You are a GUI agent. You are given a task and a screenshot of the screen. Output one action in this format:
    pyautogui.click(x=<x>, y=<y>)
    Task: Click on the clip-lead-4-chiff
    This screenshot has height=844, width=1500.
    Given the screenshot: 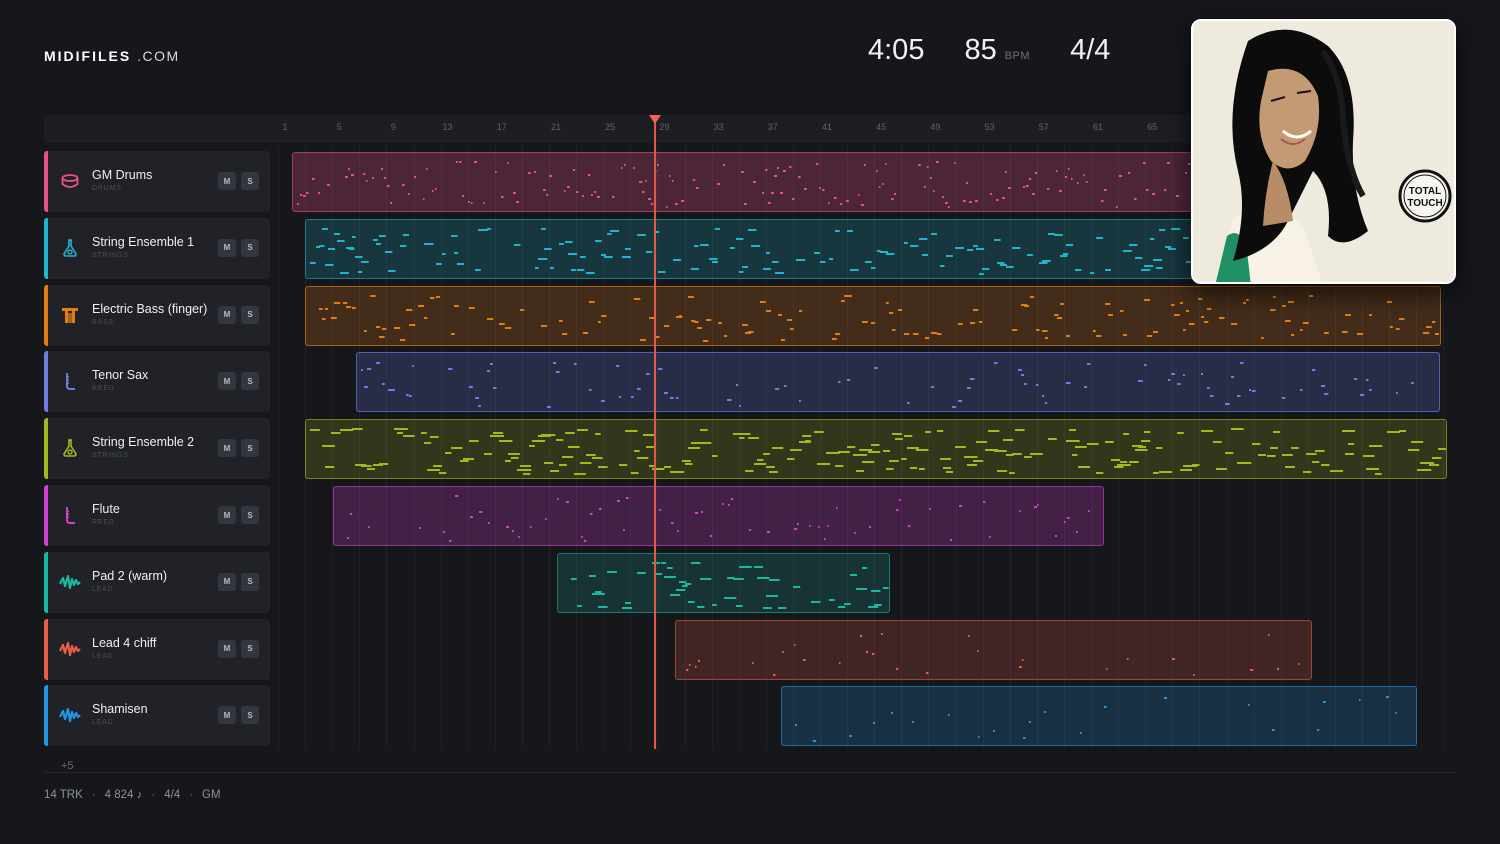 What is the action you would take?
    pyautogui.click(x=993, y=649)
    